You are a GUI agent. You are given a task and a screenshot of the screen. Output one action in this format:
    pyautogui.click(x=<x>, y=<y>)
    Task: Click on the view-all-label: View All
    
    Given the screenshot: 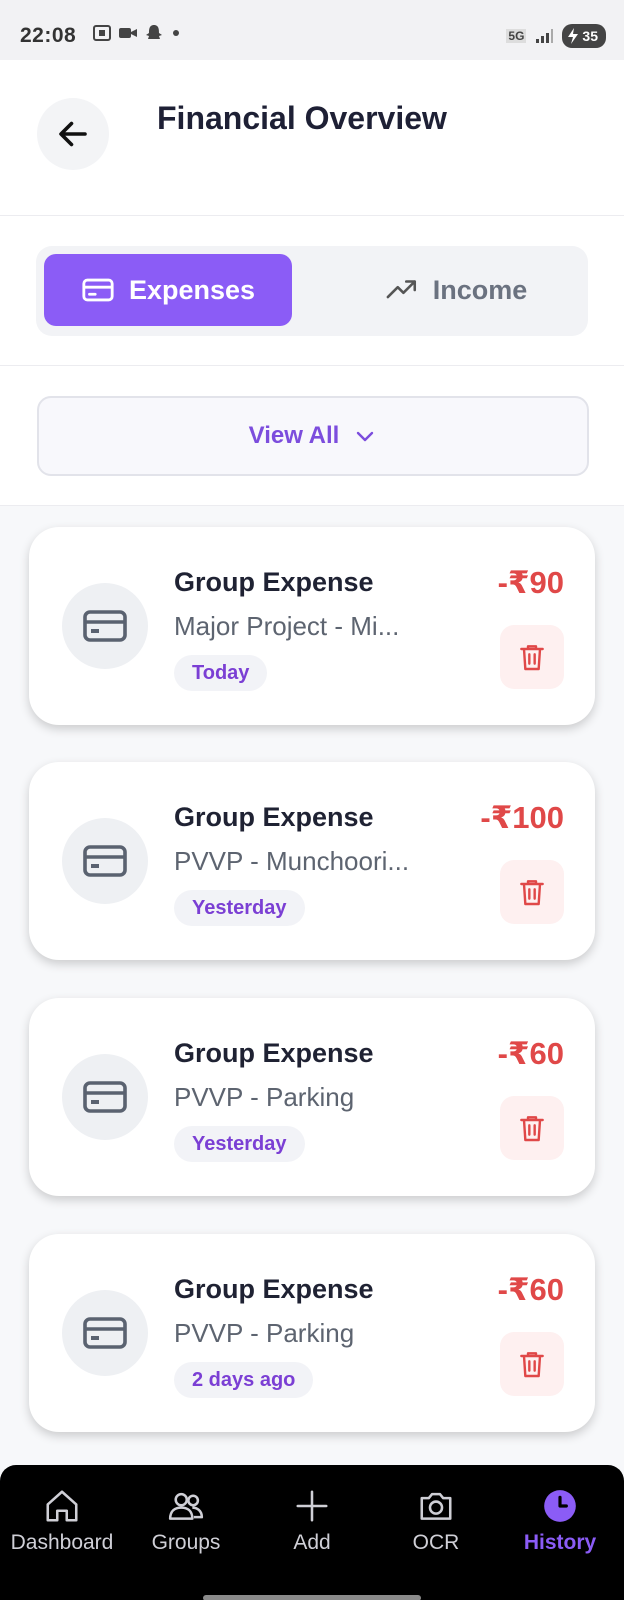 What is the action you would take?
    pyautogui.click(x=294, y=435)
    